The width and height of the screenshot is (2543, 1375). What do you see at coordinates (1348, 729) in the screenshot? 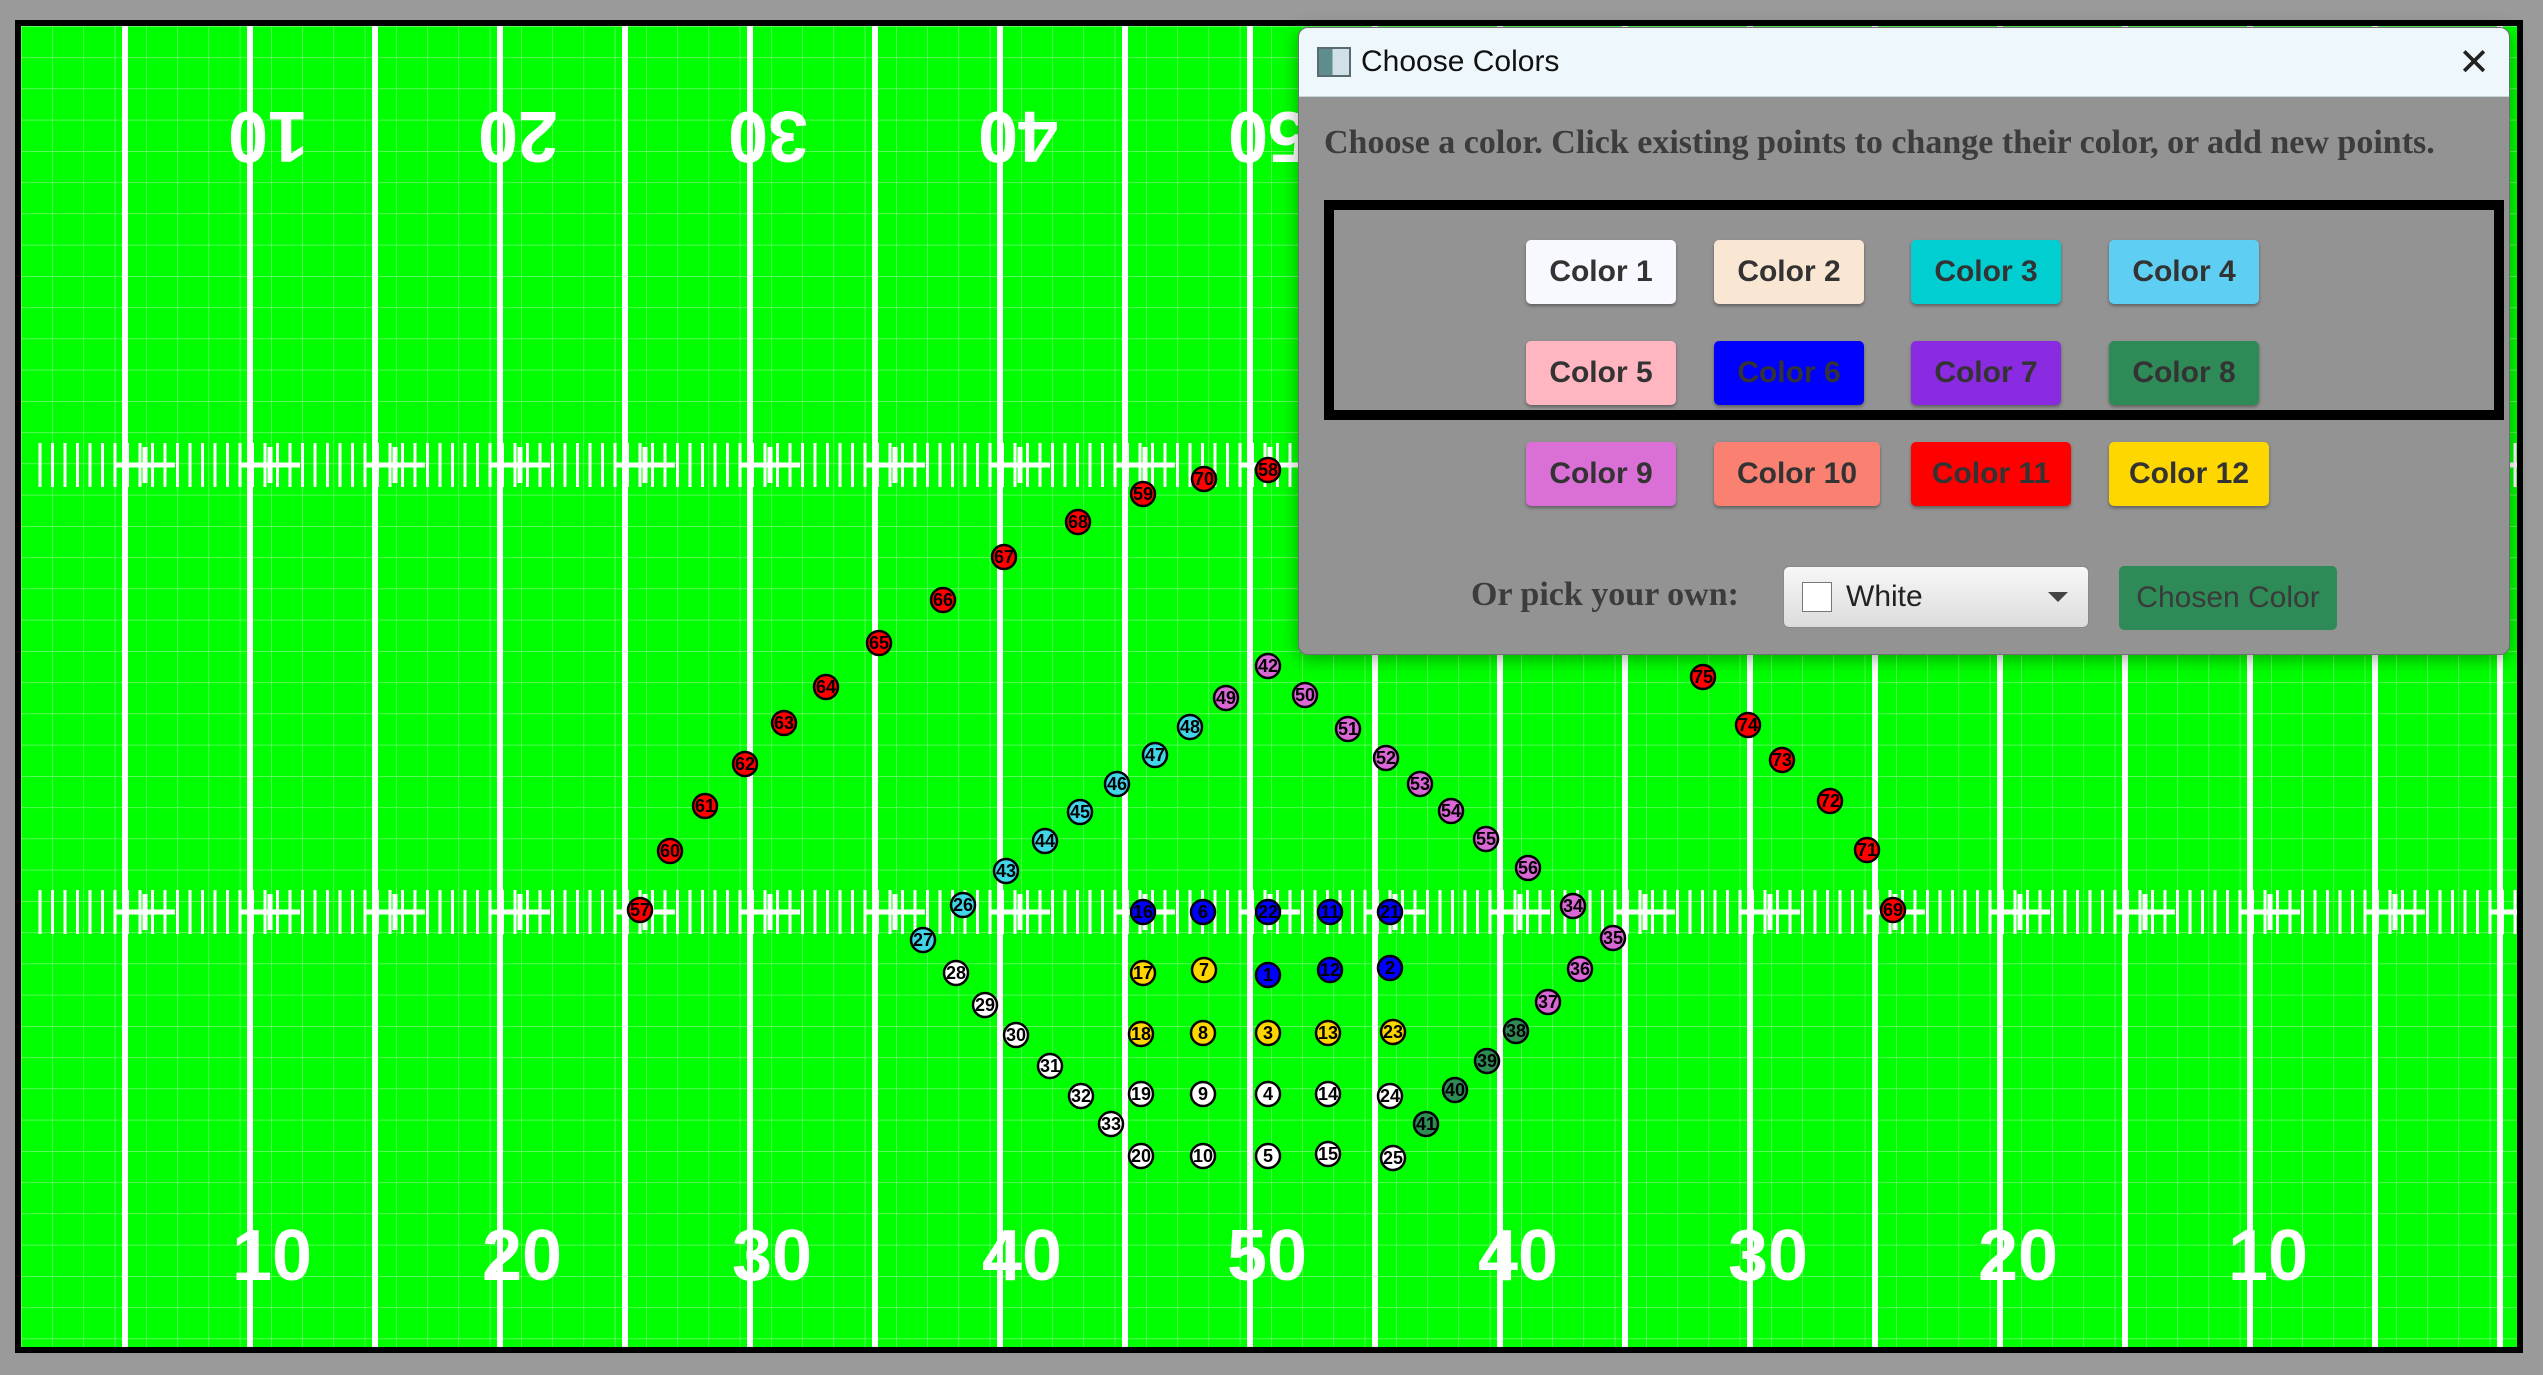
I see `formation-point: 51` at bounding box center [1348, 729].